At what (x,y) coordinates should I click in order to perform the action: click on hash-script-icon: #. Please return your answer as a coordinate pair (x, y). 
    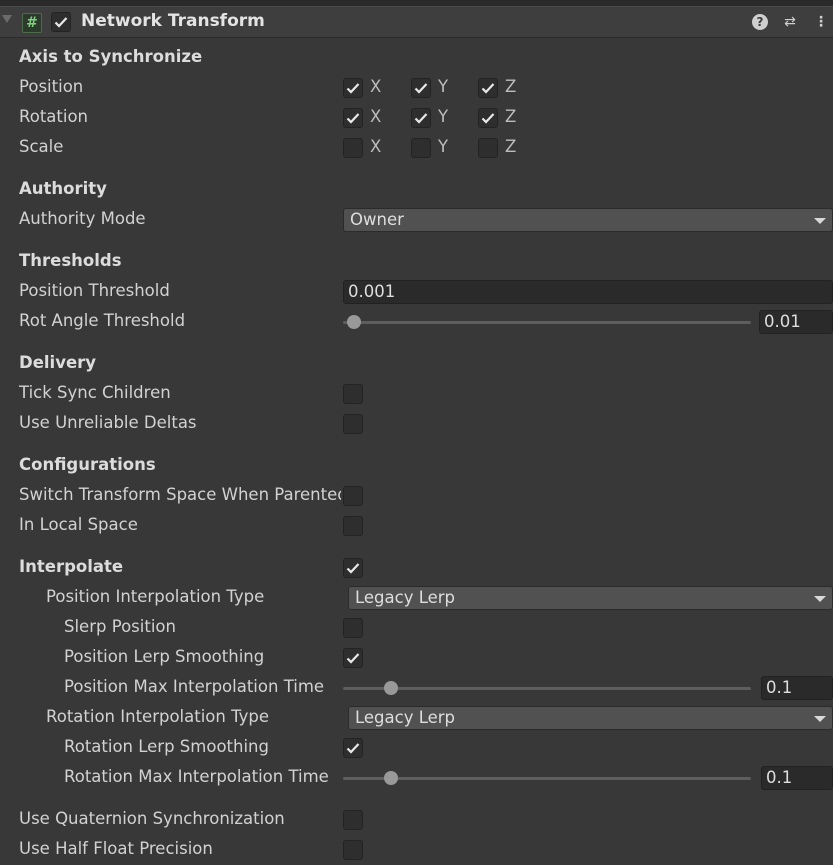
    Looking at the image, I should click on (32, 23).